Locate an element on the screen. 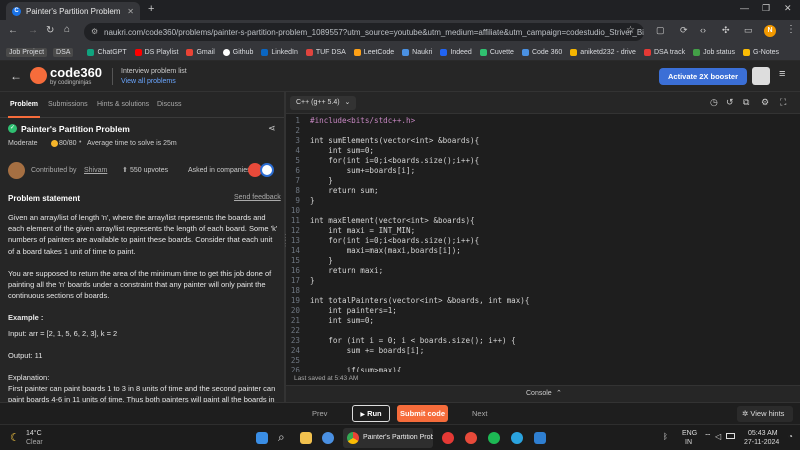 Image resolution: width=800 pixels, height=450 pixels. language-top: ENG is located at coordinates (689, 433).